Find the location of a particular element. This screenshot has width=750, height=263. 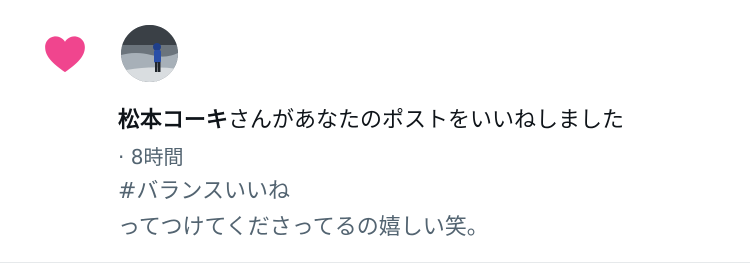

actor-name: 松本コーキ is located at coordinates (173, 120).